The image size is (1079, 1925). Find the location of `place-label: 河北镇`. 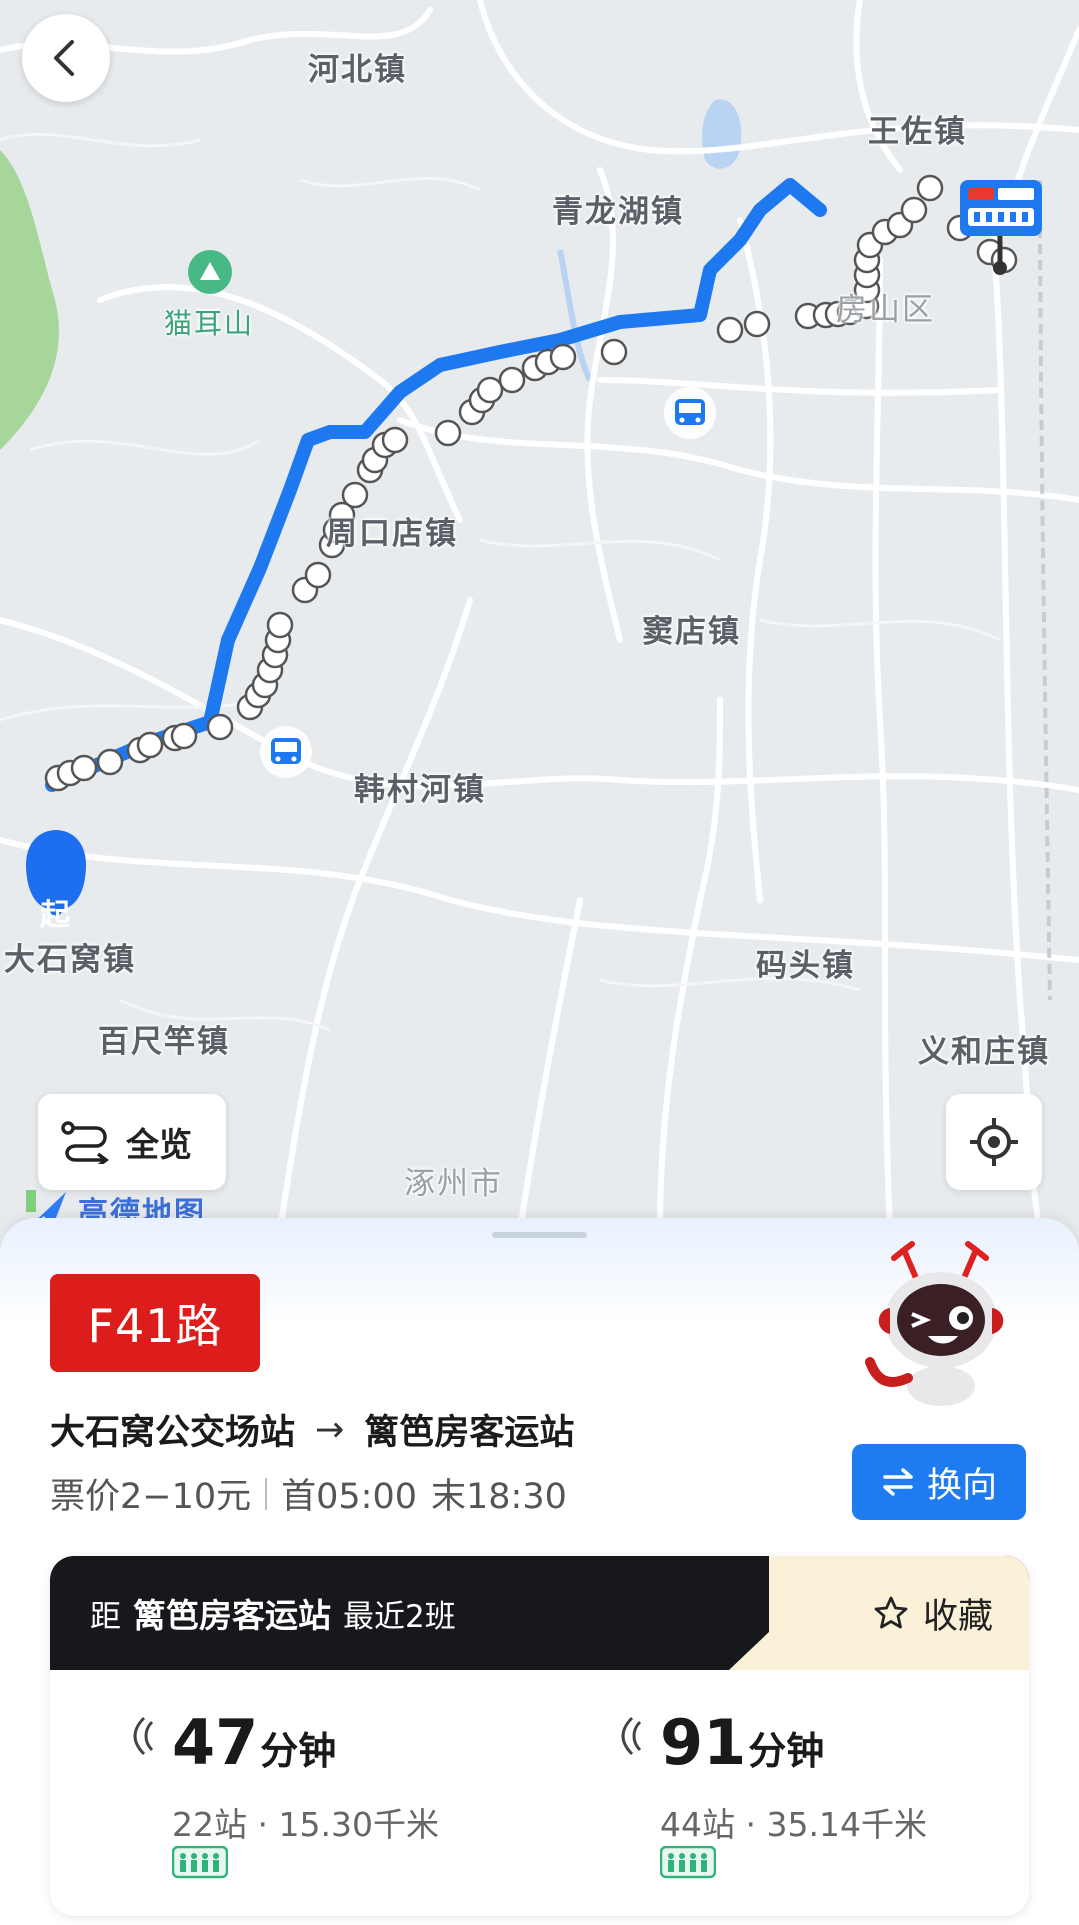

place-label: 河北镇 is located at coordinates (357, 70).